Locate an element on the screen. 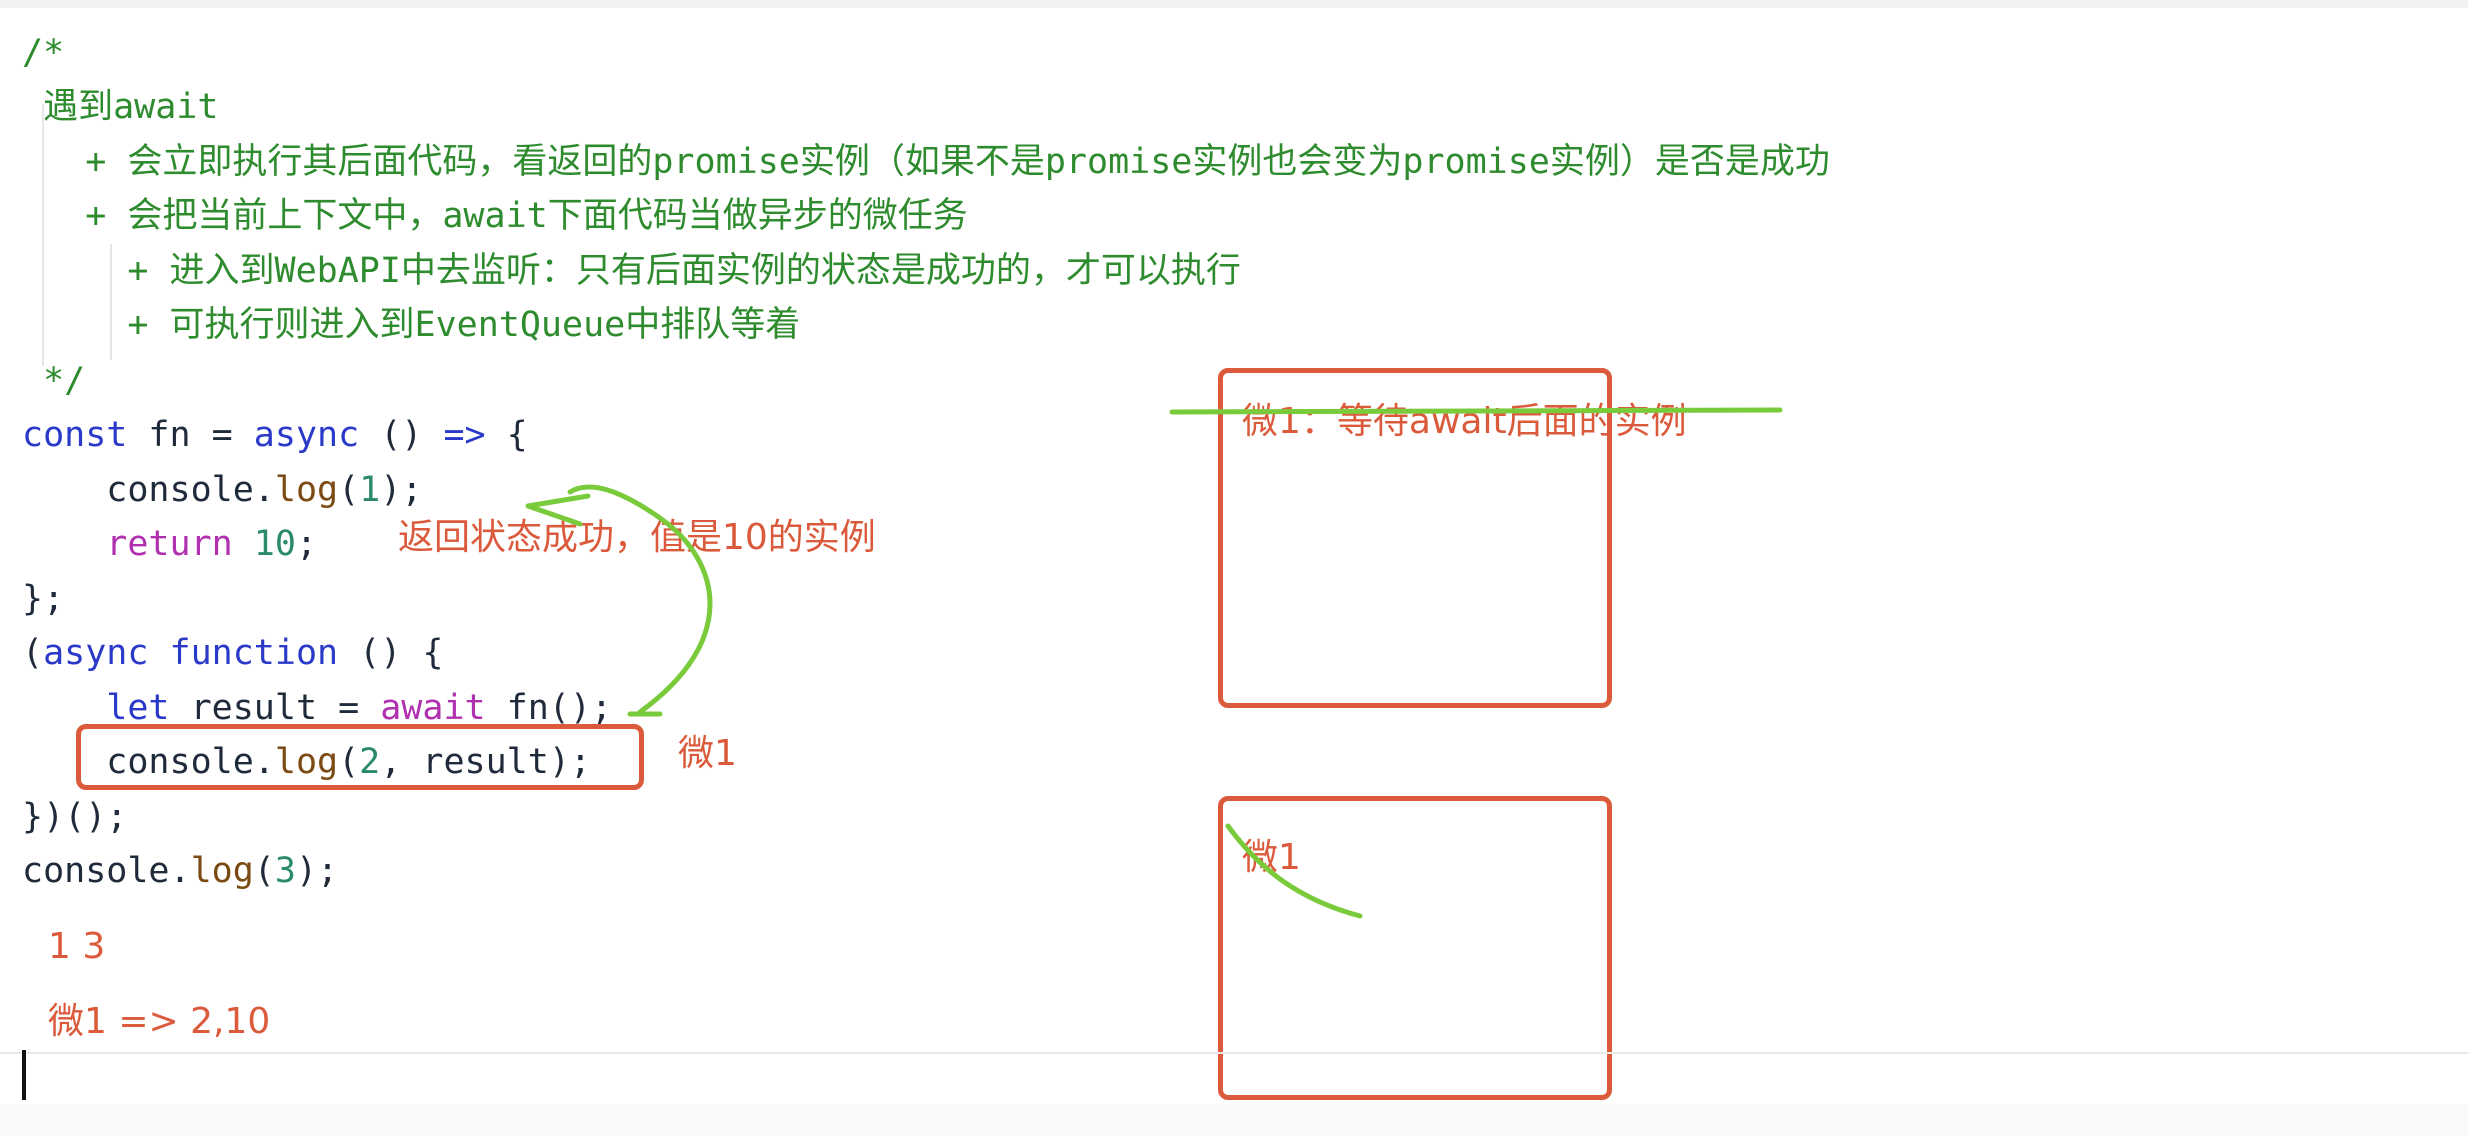 This screenshot has width=2468, height=1136. return-arrow-stroke is located at coordinates (640, 599).